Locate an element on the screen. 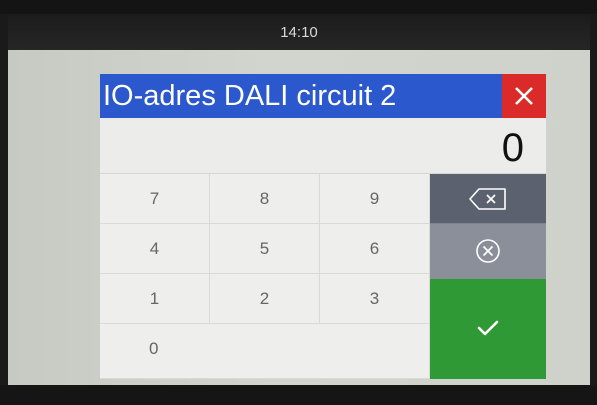  key-3: 3 is located at coordinates (375, 299).